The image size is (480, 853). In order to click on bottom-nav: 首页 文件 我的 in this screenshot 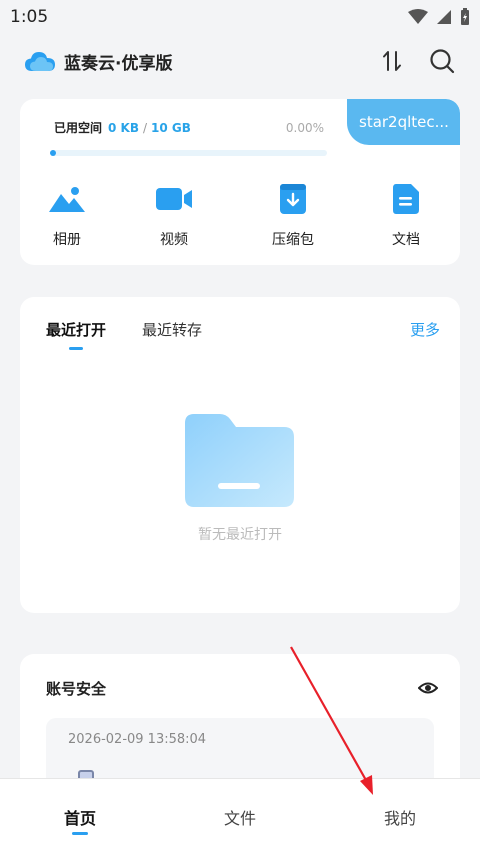, I will do `click(240, 815)`.